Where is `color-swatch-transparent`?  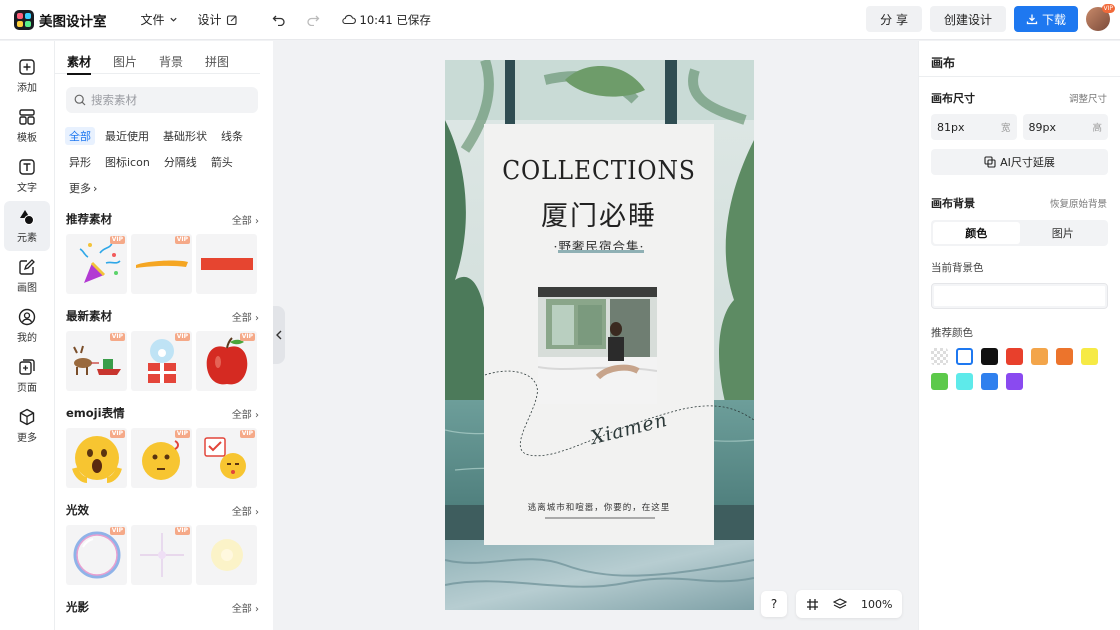
color-swatch-transparent is located at coordinates (939, 356).